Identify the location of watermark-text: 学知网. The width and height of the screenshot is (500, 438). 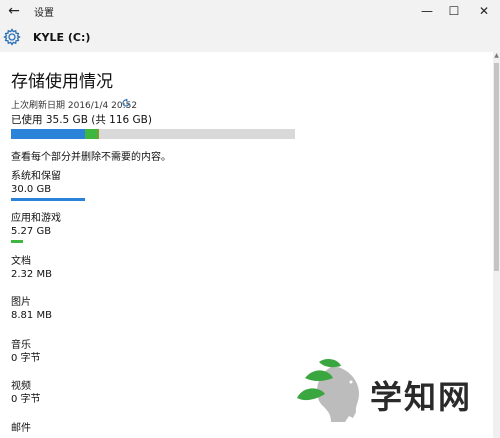
(421, 397).